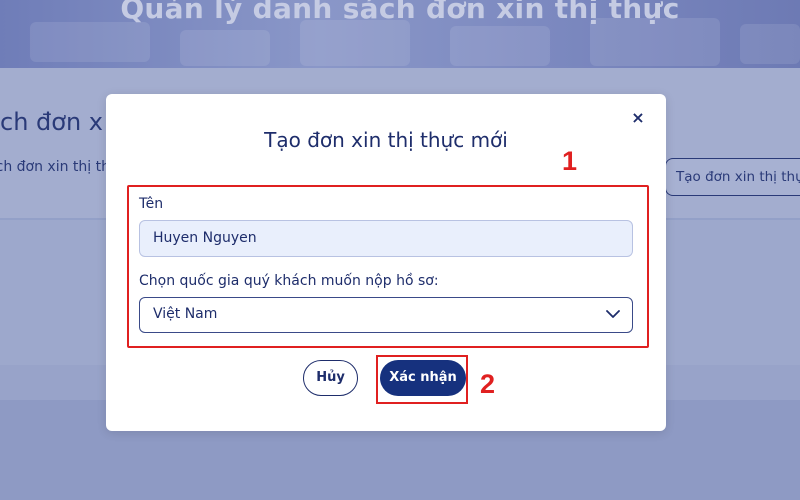  Describe the element at coordinates (386, 315) in the screenshot. I see `country-select: Việt Nam` at that location.